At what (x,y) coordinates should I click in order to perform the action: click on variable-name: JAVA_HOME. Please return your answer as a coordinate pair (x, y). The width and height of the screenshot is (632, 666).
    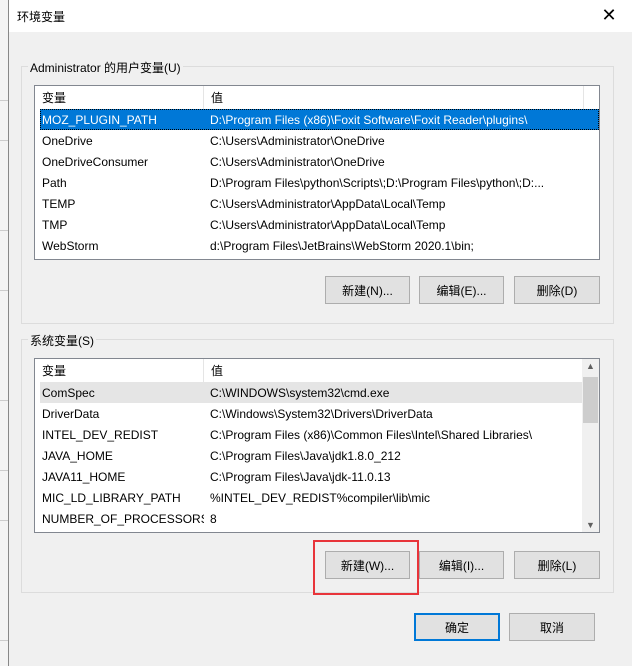
    Looking at the image, I should click on (77, 455).